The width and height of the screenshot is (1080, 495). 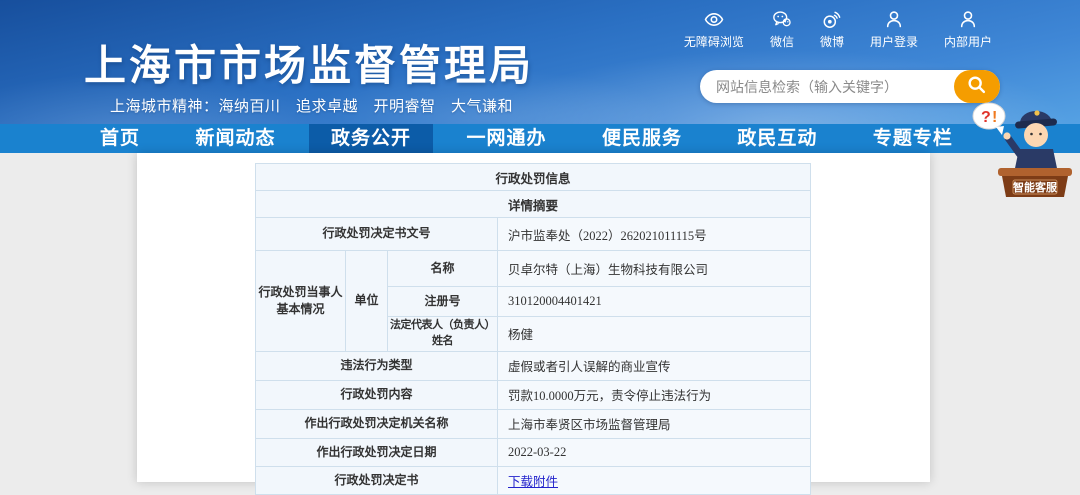 I want to click on smart-customer-service-mascot: ? ! 智能客服, so click(x=1021, y=148).